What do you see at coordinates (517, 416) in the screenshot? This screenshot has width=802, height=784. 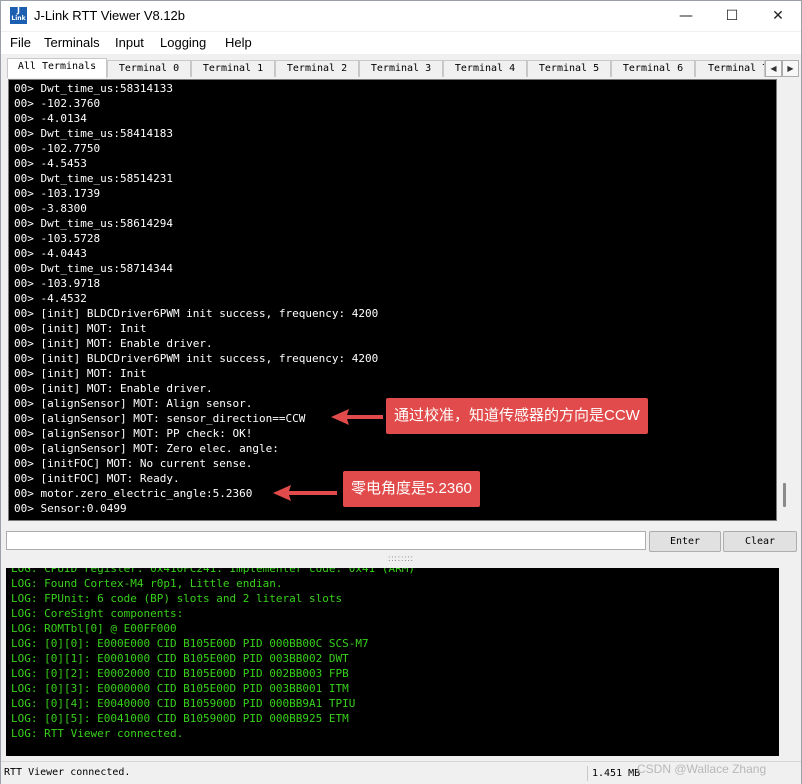 I see `direction-annotation: 通过校准，知道传感器的方向是CCW` at bounding box center [517, 416].